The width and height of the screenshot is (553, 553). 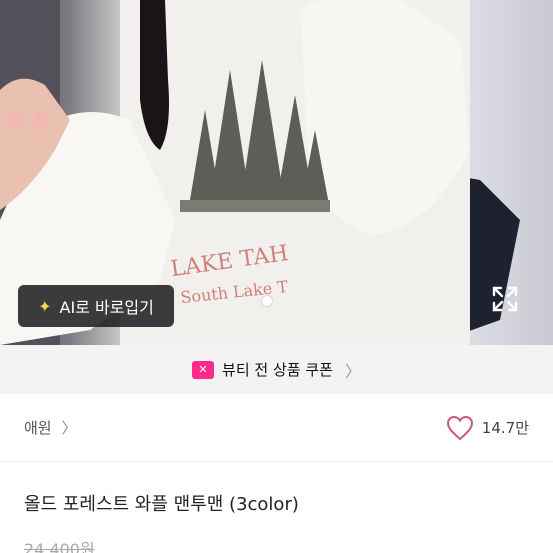 I want to click on heart-outline-icon, so click(x=459, y=427).